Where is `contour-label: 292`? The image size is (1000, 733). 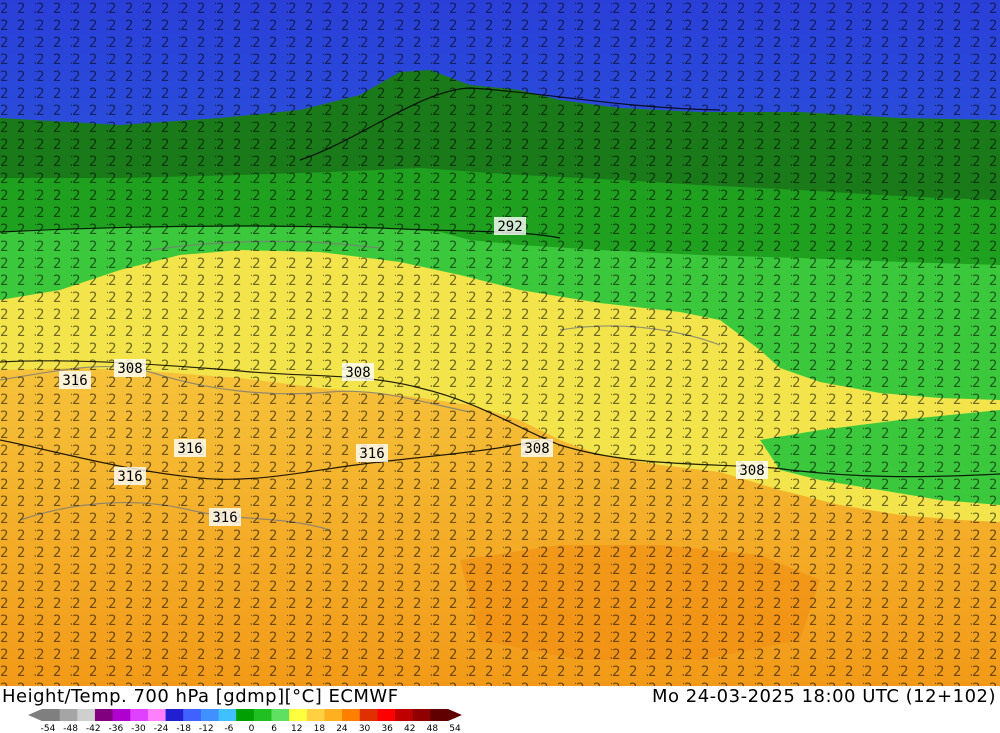
contour-label: 292 is located at coordinates (510, 226).